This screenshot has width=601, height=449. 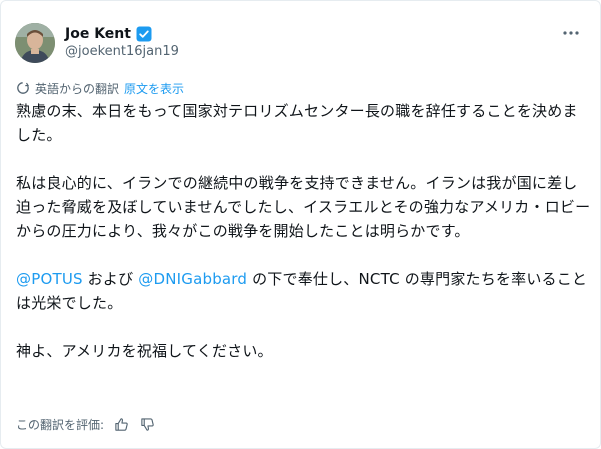 I want to click on more-options-icon, so click(x=571, y=33).